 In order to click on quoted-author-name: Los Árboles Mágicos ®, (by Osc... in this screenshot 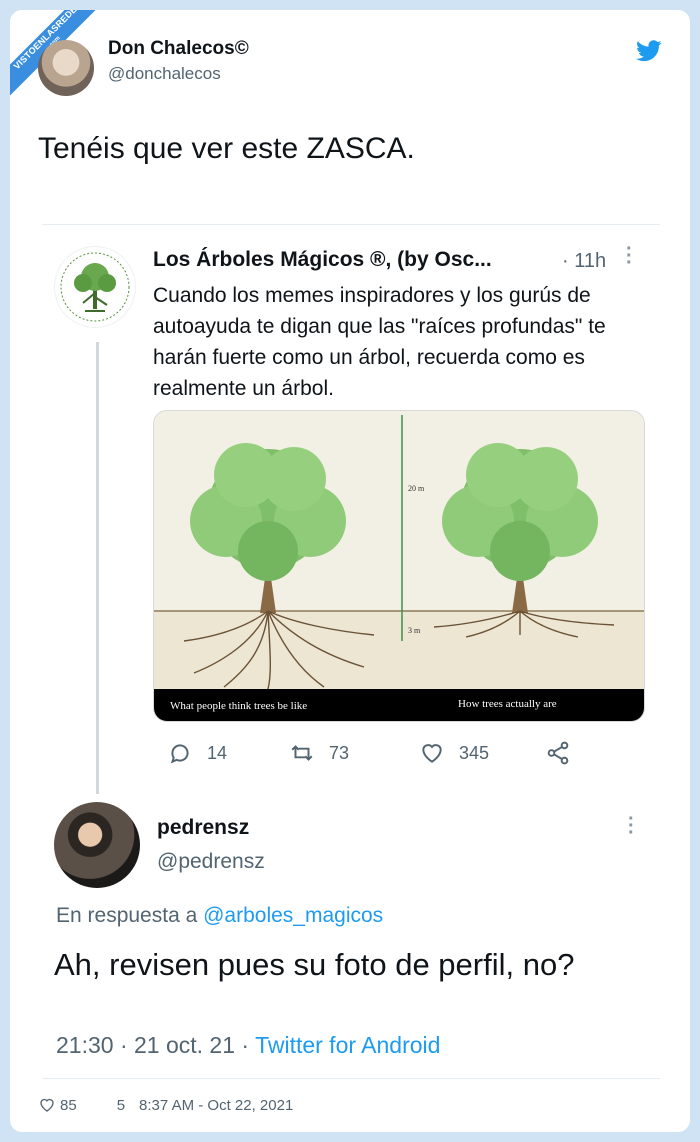, I will do `click(322, 260)`.